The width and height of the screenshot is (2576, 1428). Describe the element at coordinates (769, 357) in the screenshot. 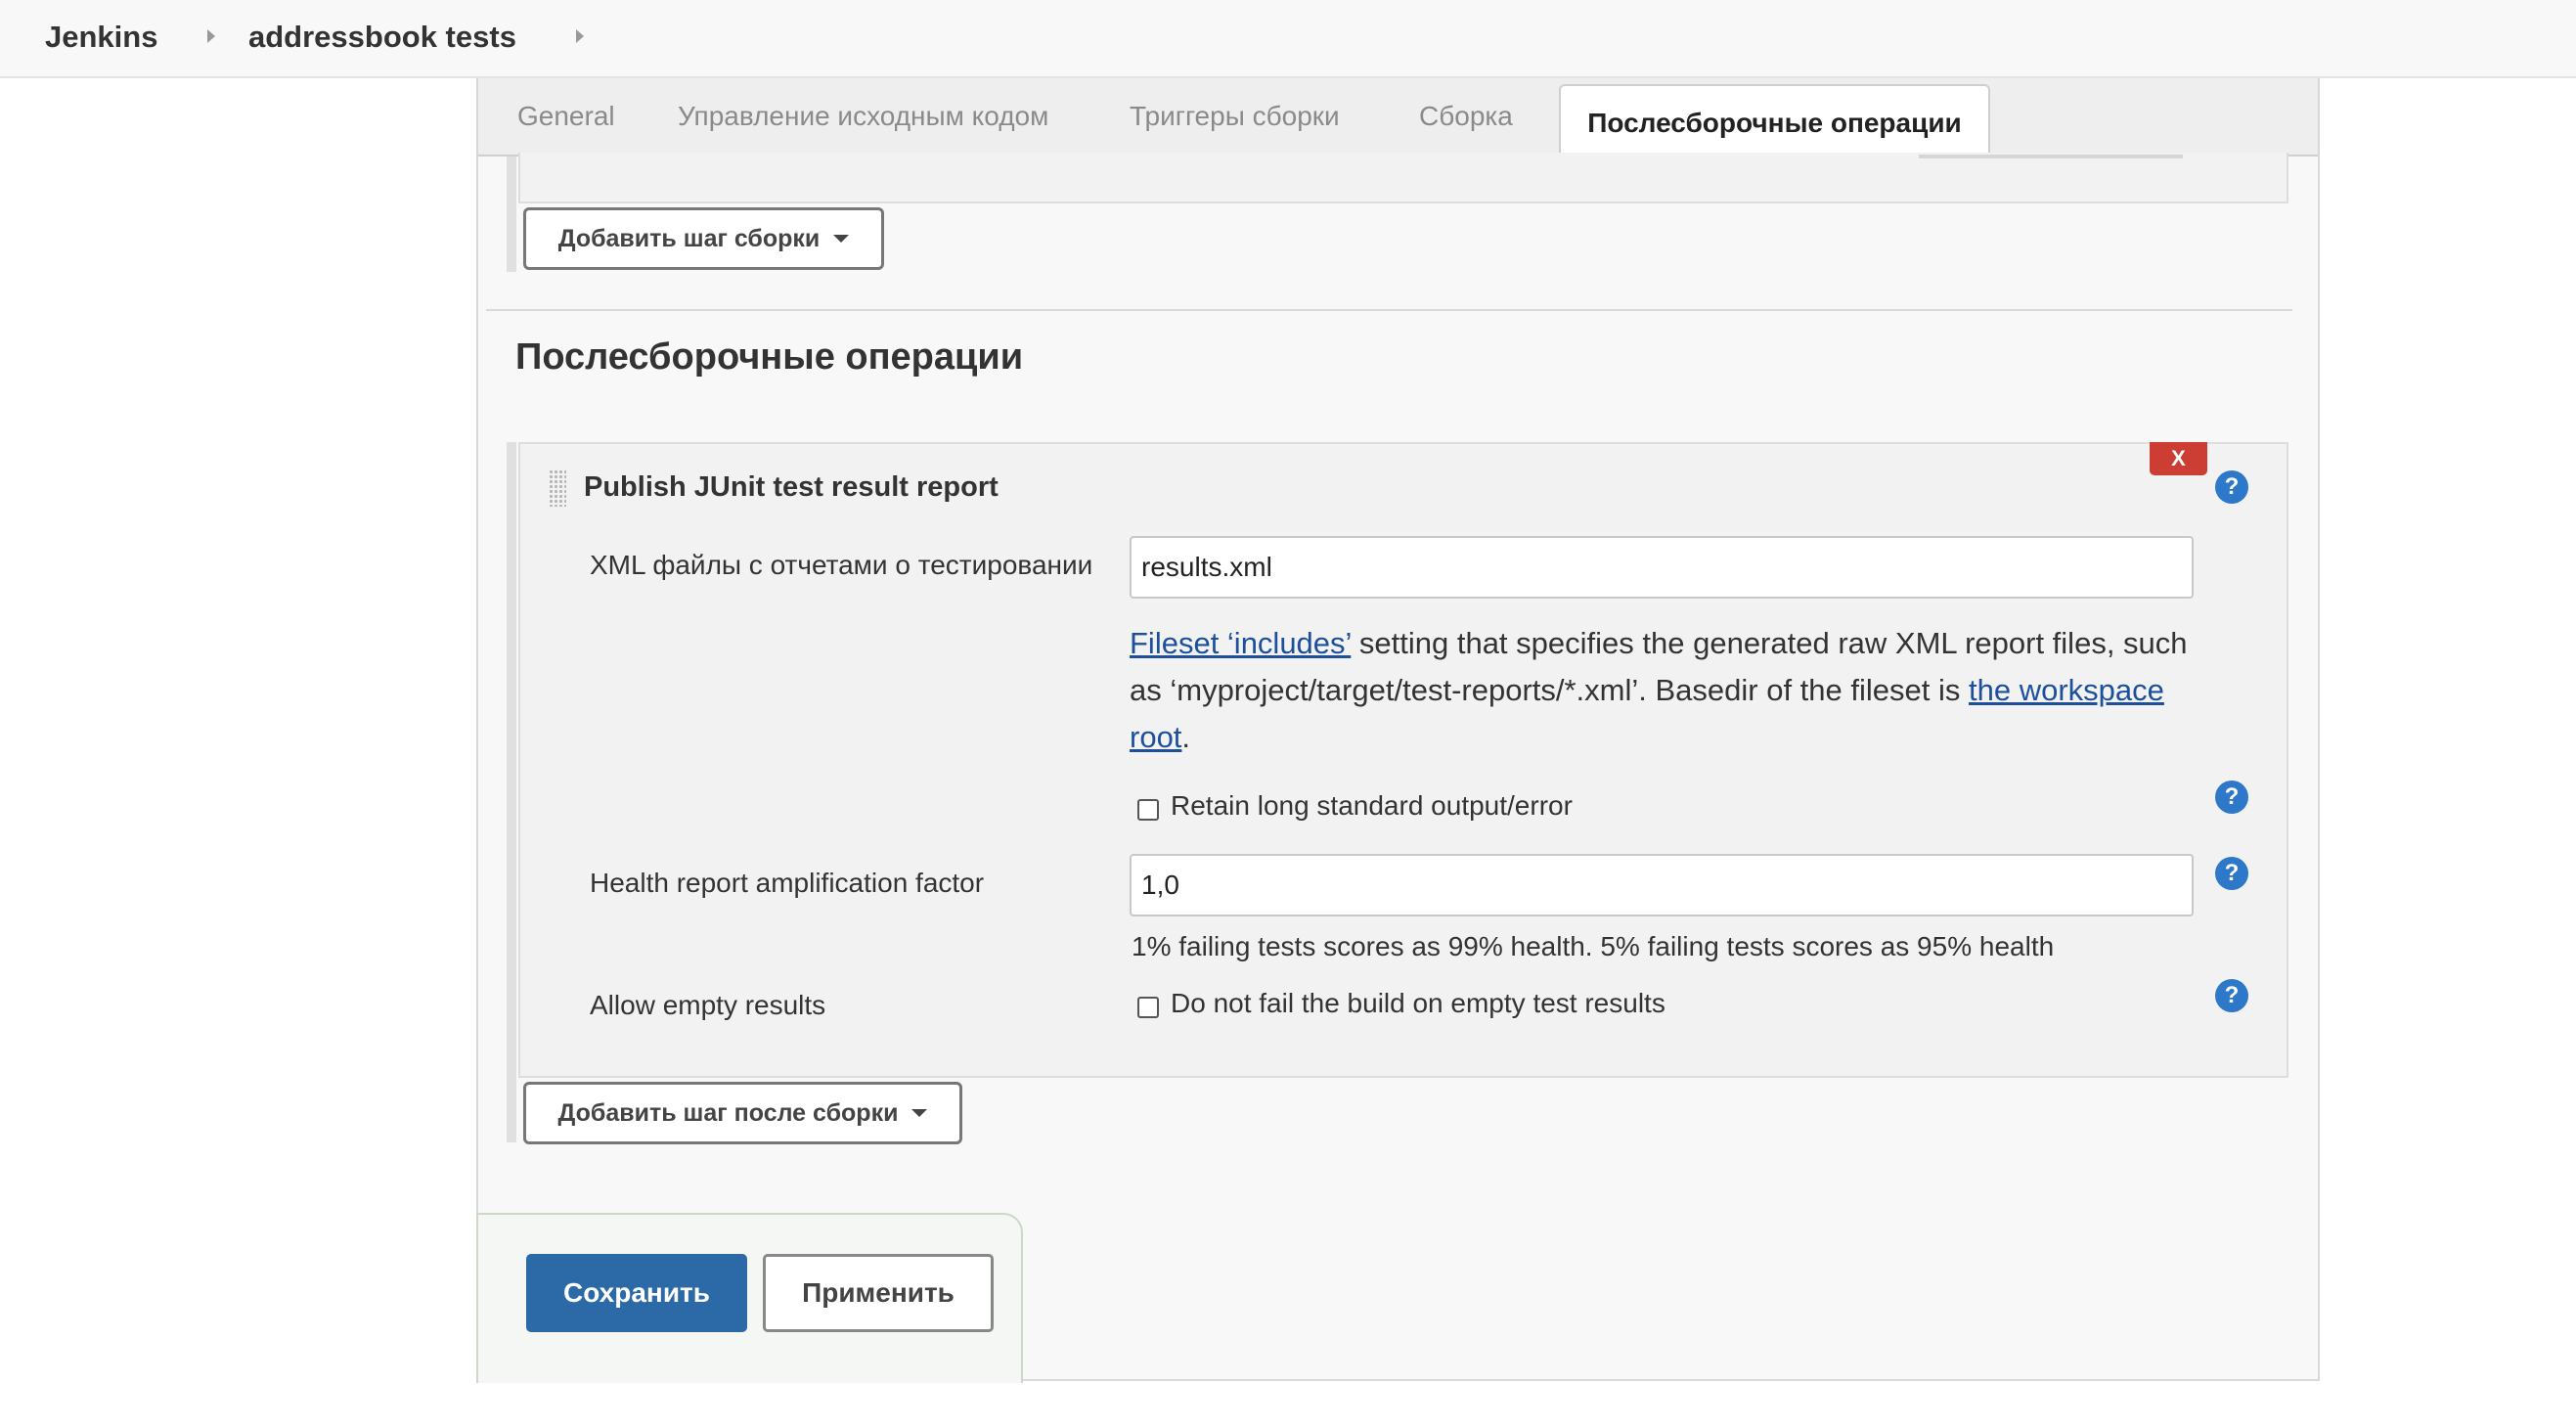

I see `section-title: Послесборочные операции` at that location.